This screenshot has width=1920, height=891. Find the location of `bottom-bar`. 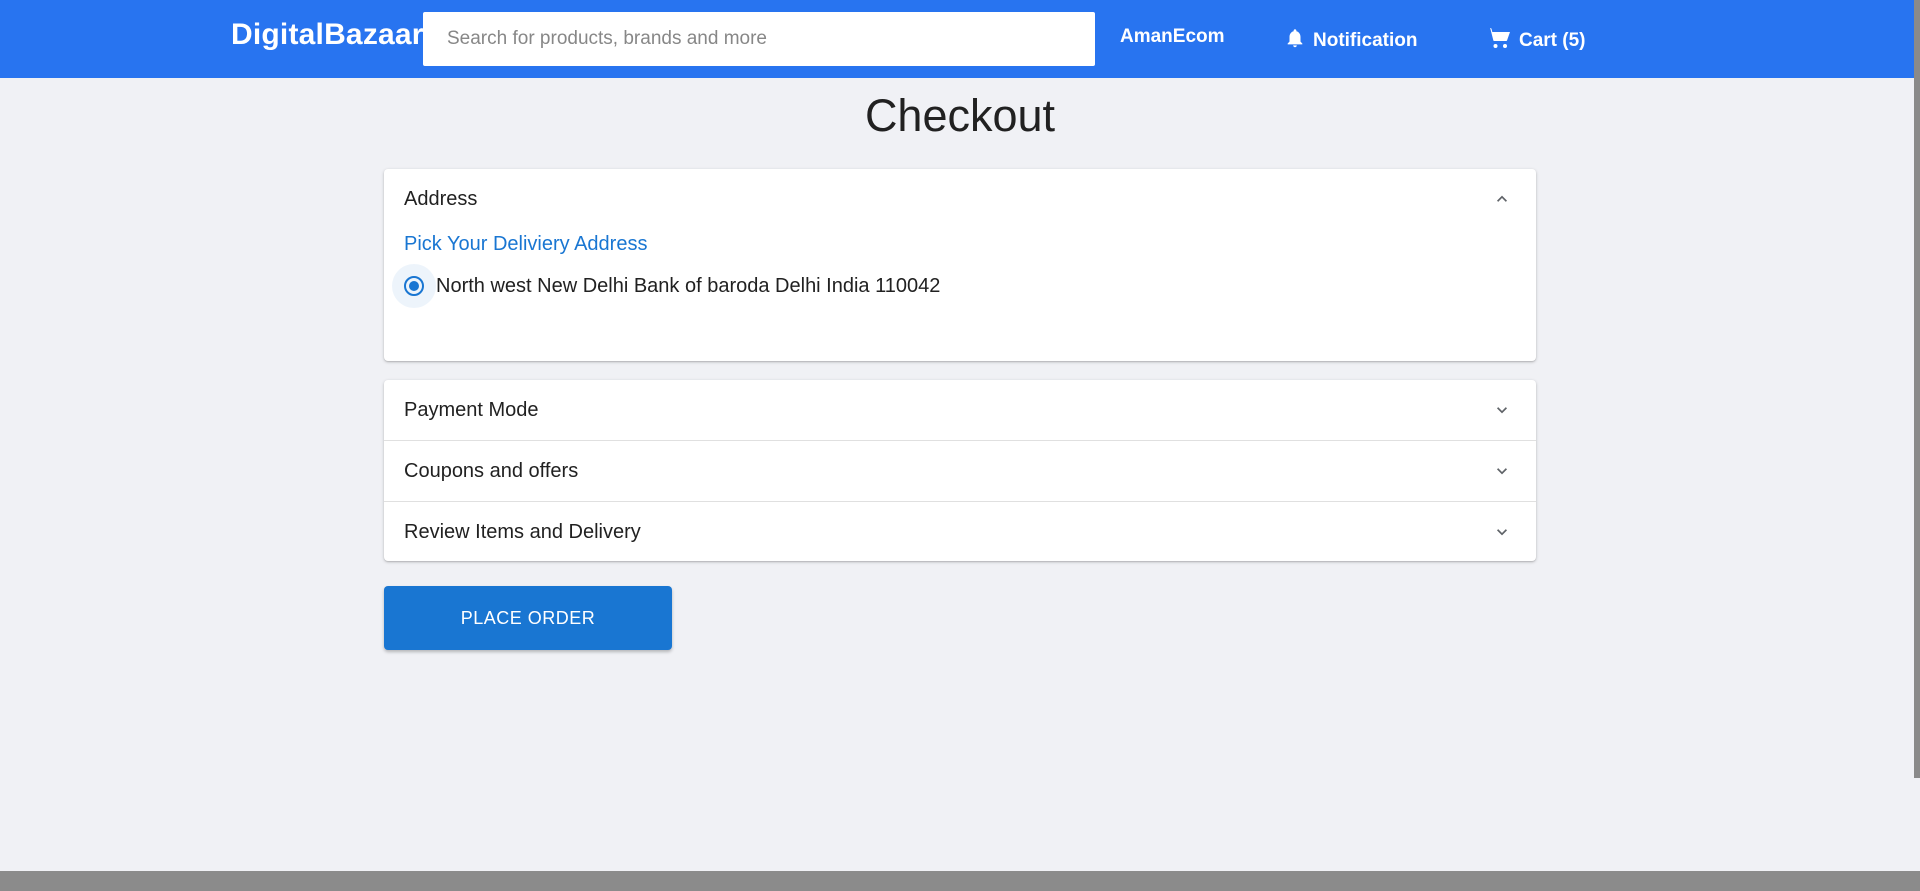

bottom-bar is located at coordinates (960, 881).